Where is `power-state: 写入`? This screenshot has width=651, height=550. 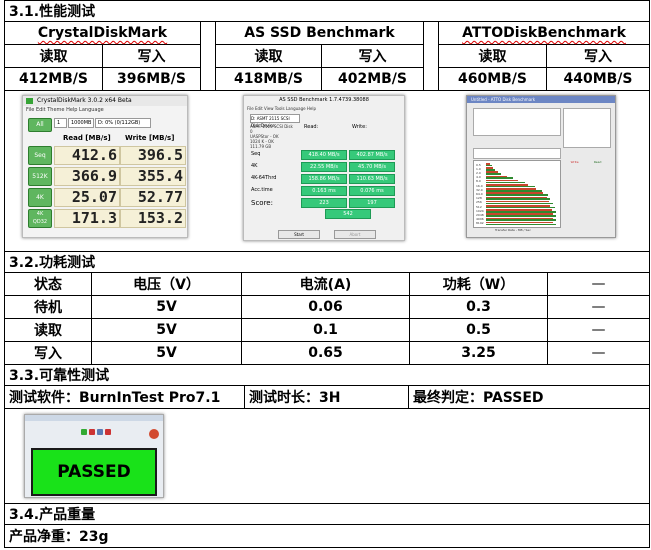
power-state: 写入 is located at coordinates (48, 353).